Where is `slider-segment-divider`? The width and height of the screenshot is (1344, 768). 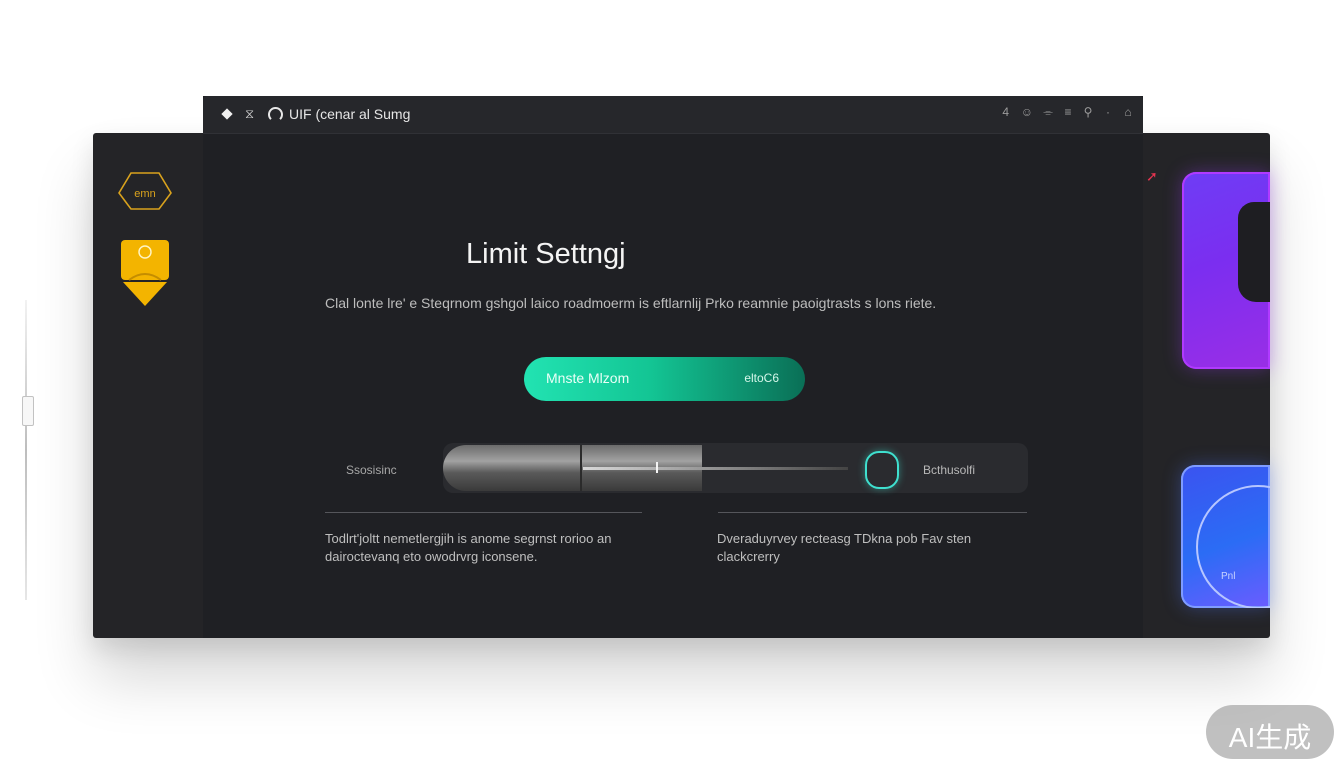
slider-segment-divider is located at coordinates (581, 468).